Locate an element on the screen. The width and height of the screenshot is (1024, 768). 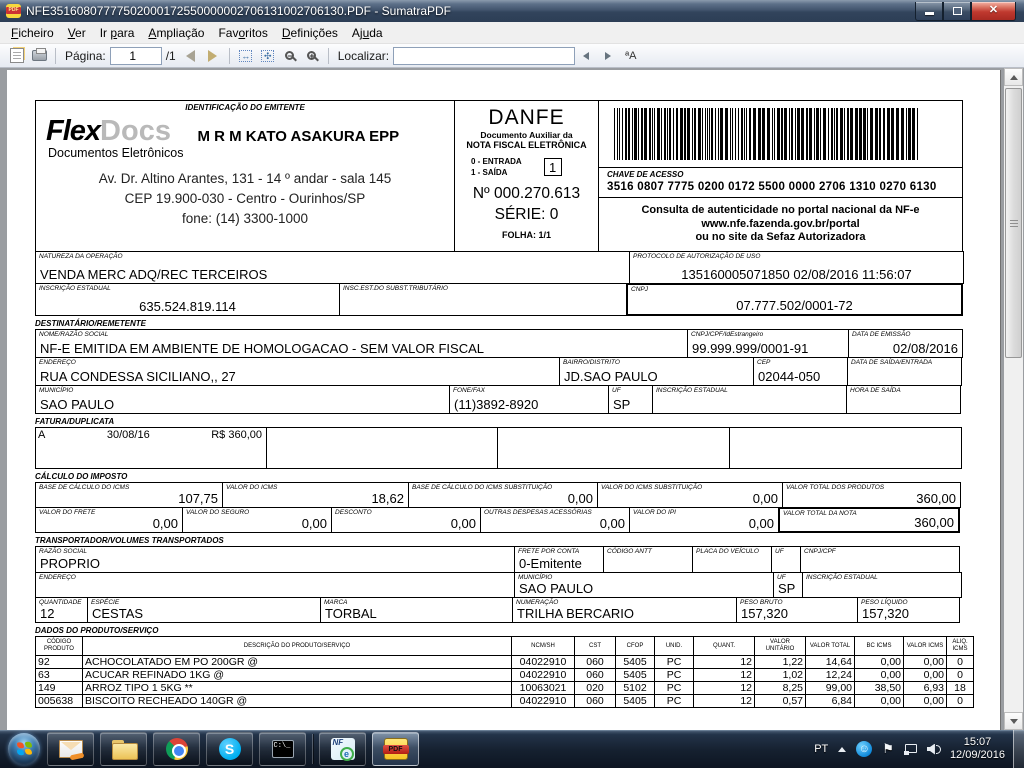
produto-cell: 92 is located at coordinates (59, 662).